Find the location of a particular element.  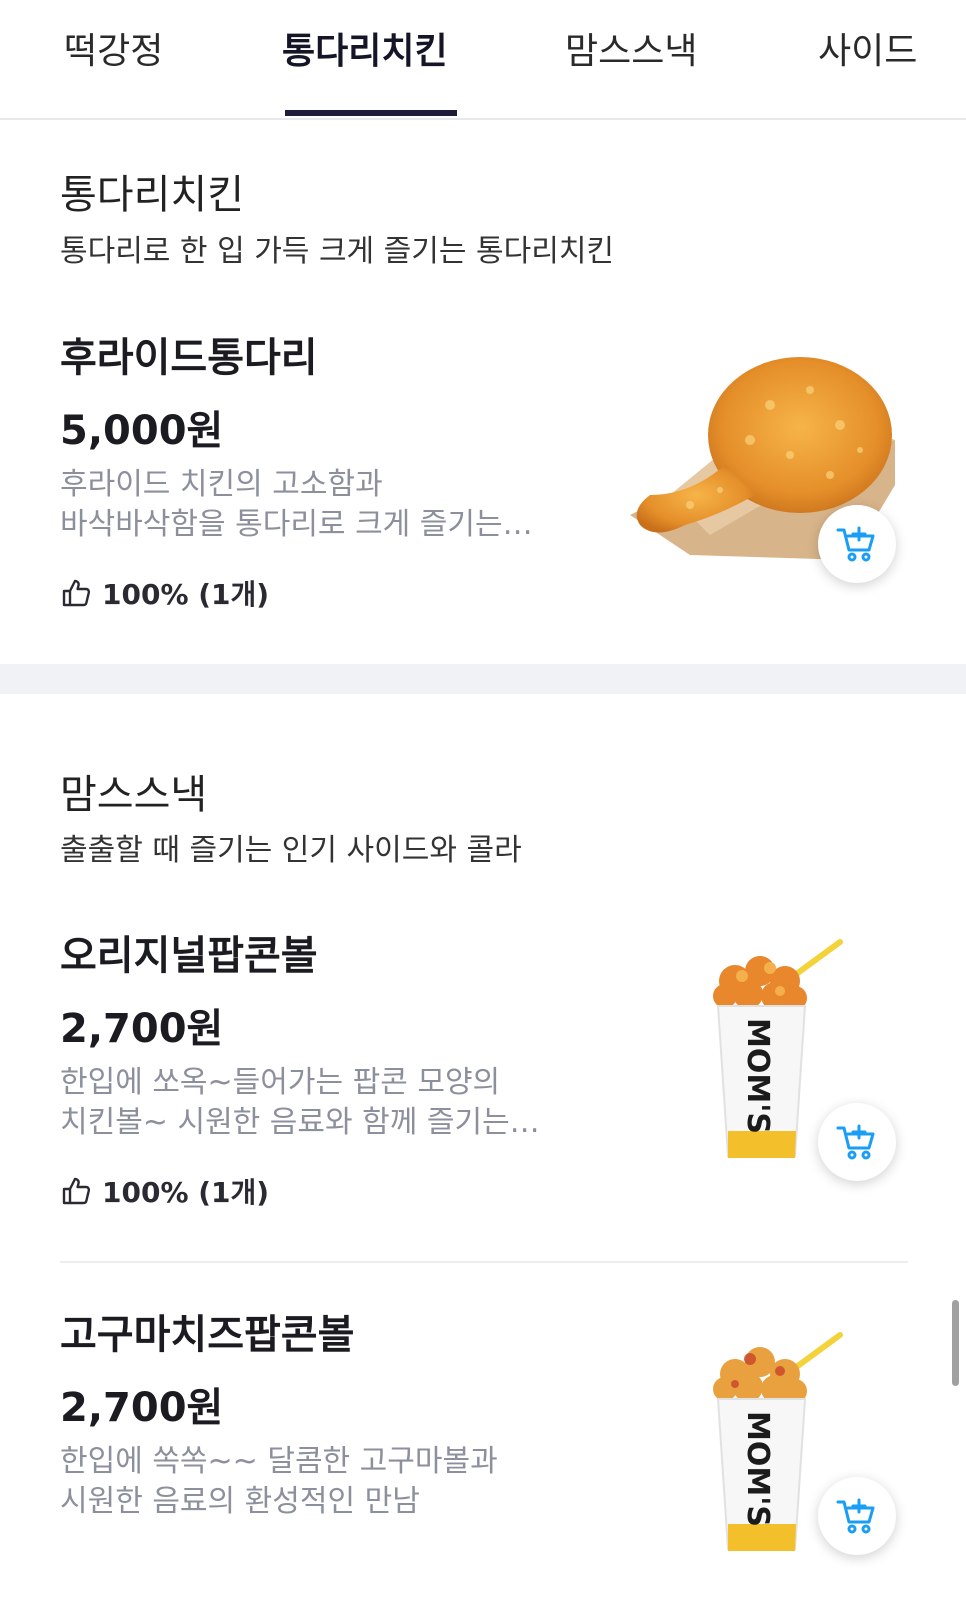

tab-tteokgangjeong: 떡강정 is located at coordinates (113, 47).